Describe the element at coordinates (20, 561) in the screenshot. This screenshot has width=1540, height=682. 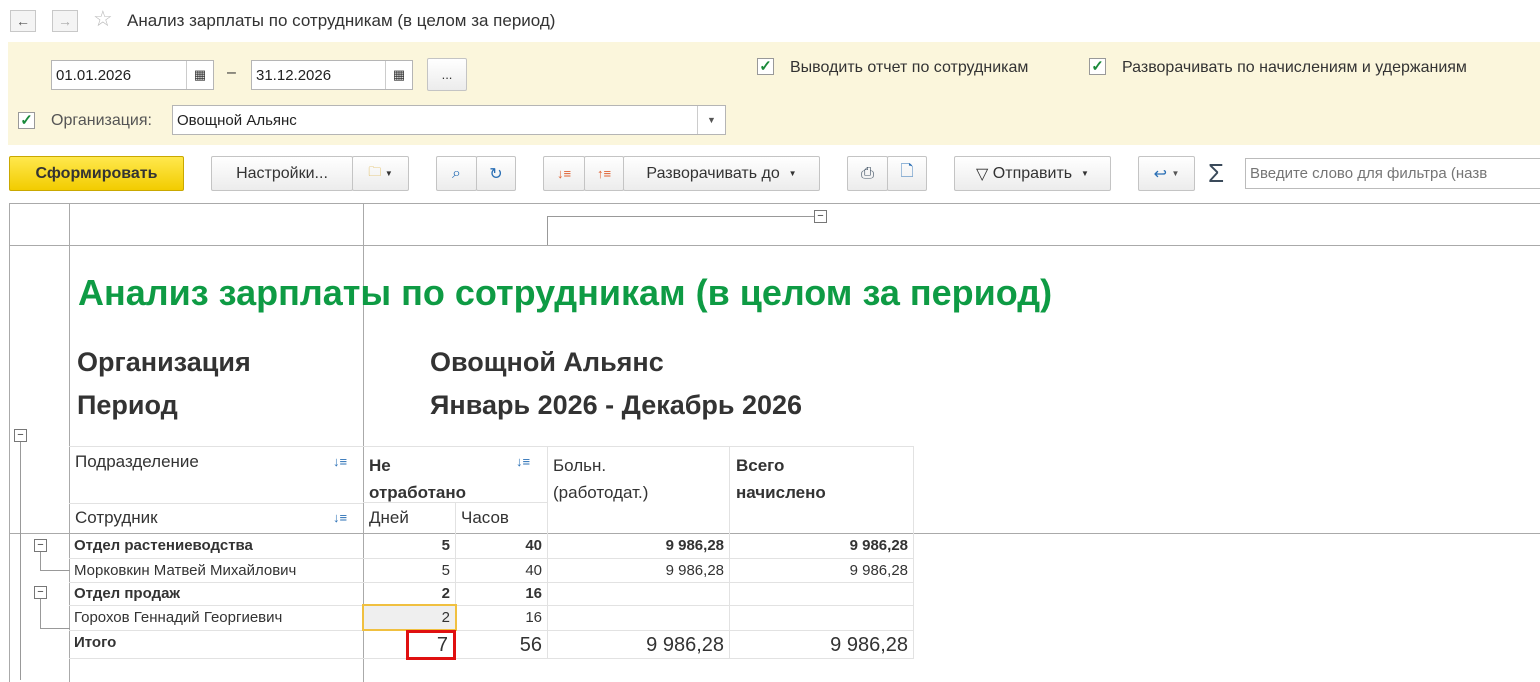
I see `row-group-bracket` at that location.